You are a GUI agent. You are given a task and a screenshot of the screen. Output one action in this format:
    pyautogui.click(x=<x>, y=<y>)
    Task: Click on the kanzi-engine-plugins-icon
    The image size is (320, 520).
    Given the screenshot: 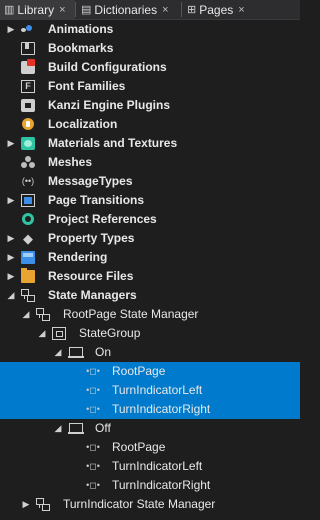 What is the action you would take?
    pyautogui.click(x=28, y=105)
    